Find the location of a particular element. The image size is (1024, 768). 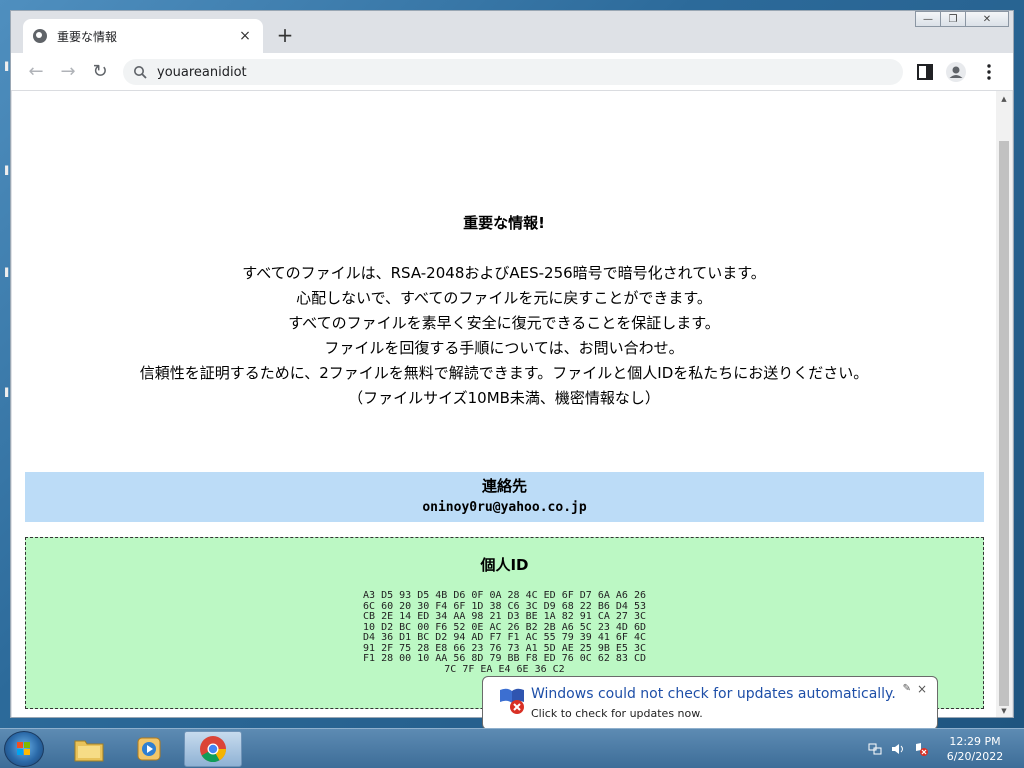

network-icon is located at coordinates (875, 749).